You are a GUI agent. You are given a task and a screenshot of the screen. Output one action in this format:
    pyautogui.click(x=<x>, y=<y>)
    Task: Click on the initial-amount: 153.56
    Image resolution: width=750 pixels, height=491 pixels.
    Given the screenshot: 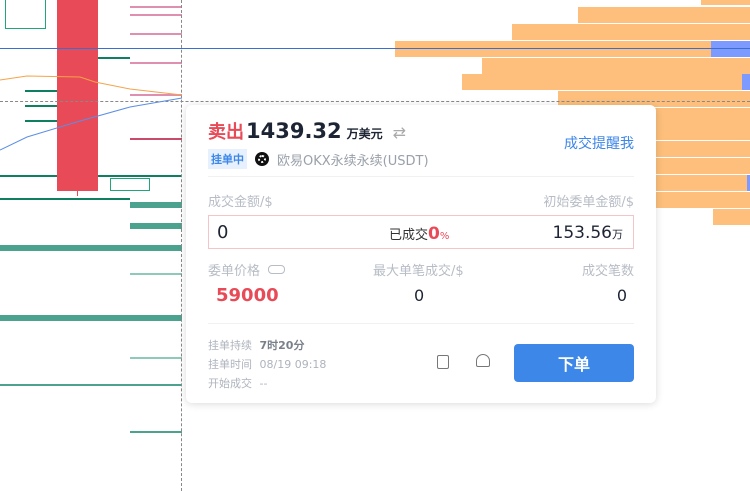 What is the action you would take?
    pyautogui.click(x=582, y=233)
    